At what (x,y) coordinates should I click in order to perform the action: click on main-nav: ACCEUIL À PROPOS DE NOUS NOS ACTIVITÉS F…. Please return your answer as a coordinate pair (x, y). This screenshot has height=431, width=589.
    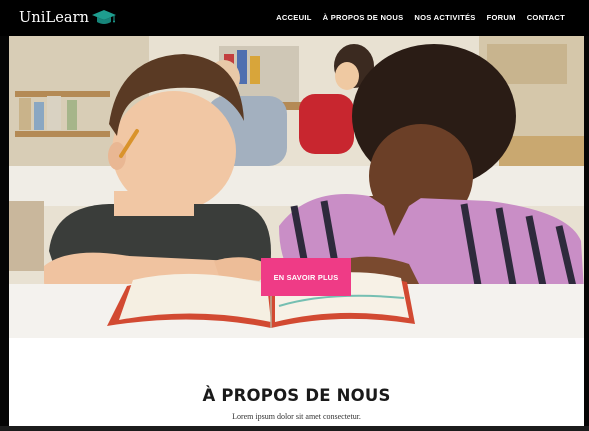
    Looking at the image, I should click on (420, 17).